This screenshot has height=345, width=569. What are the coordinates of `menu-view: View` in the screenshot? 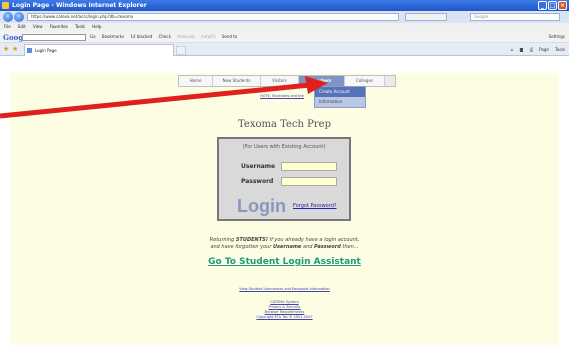 It's located at (38, 26).